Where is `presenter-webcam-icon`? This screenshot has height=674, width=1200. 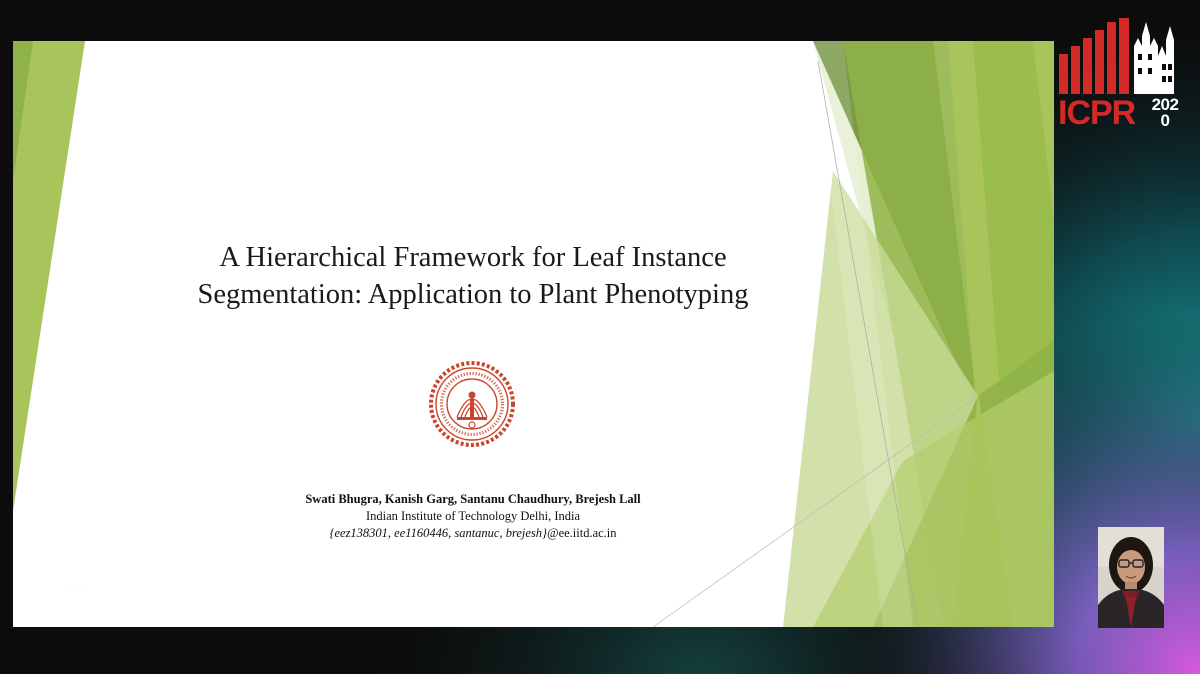 presenter-webcam-icon is located at coordinates (1131, 577).